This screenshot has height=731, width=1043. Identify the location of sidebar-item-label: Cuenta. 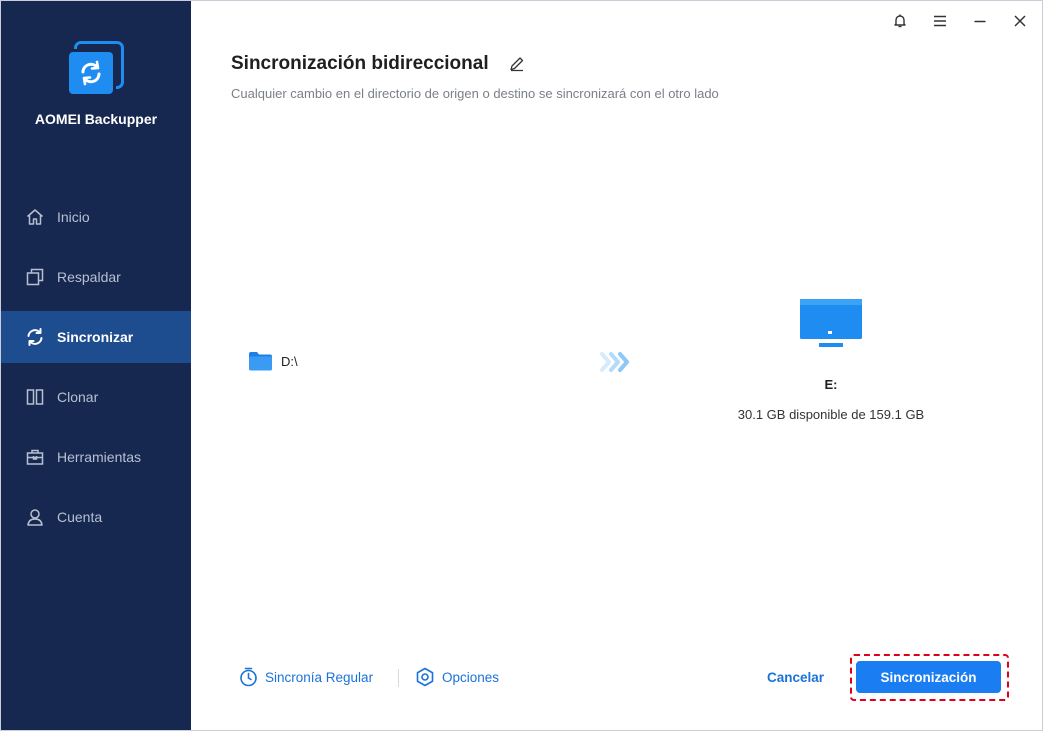
(80, 517).